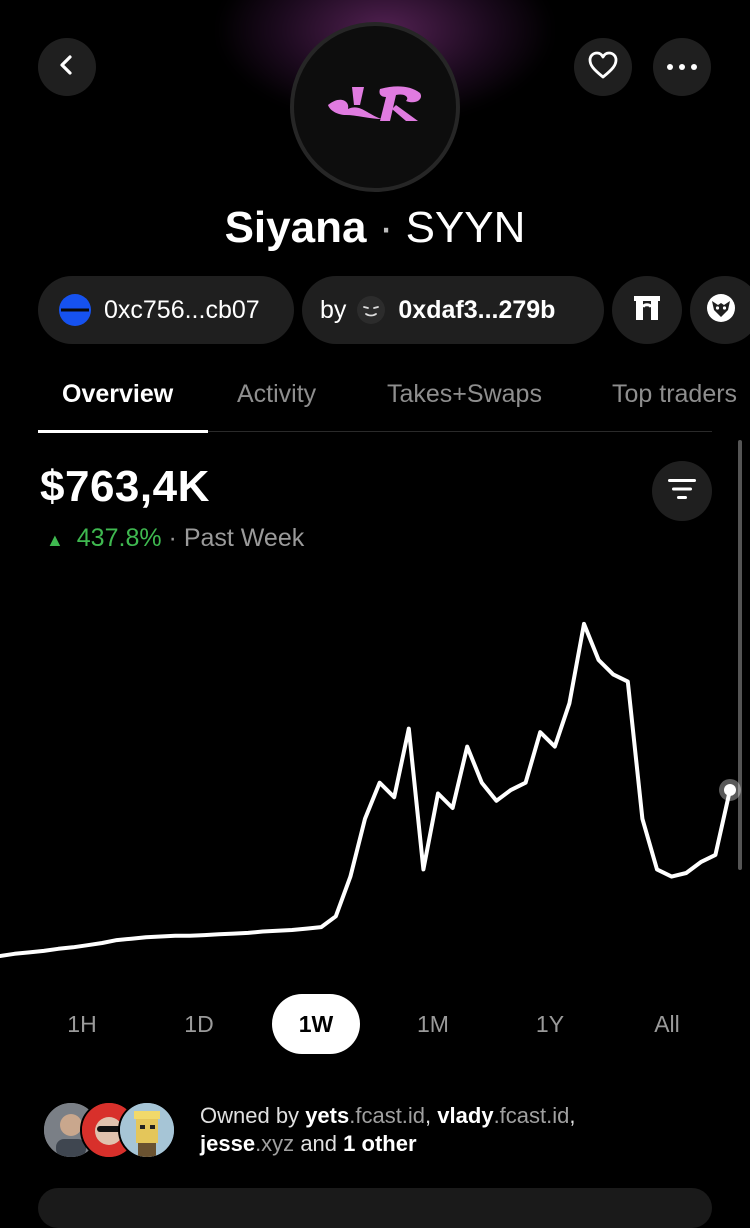 The height and width of the screenshot is (1228, 750). I want to click on contract-address: 0xc756...cb07, so click(182, 309).